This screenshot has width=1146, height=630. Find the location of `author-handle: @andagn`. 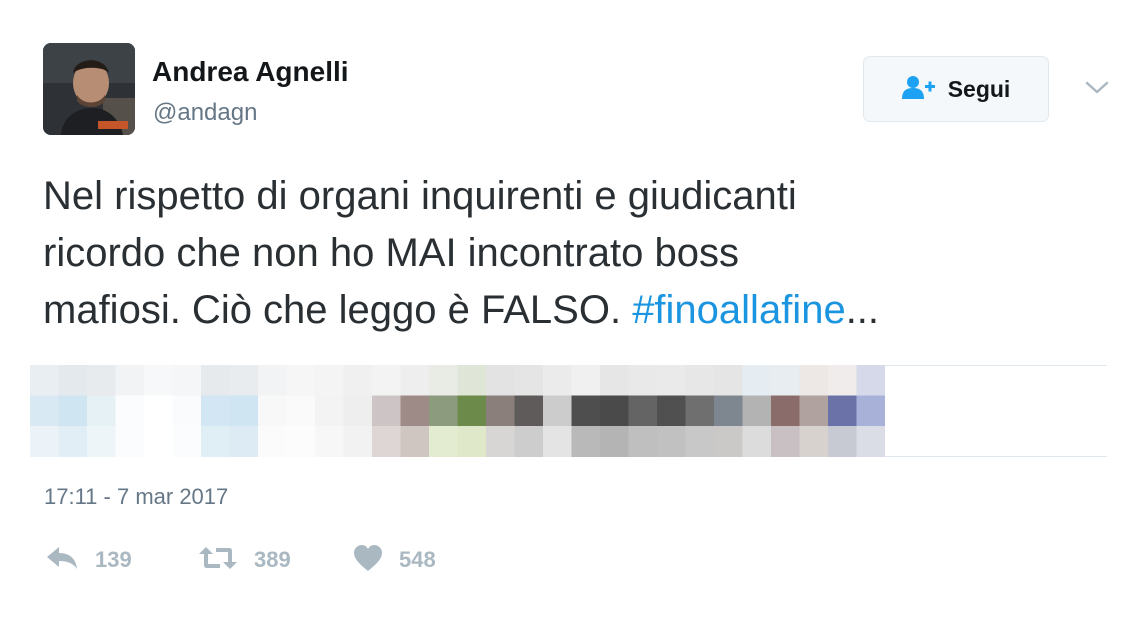

author-handle: @andagn is located at coordinates (205, 113).